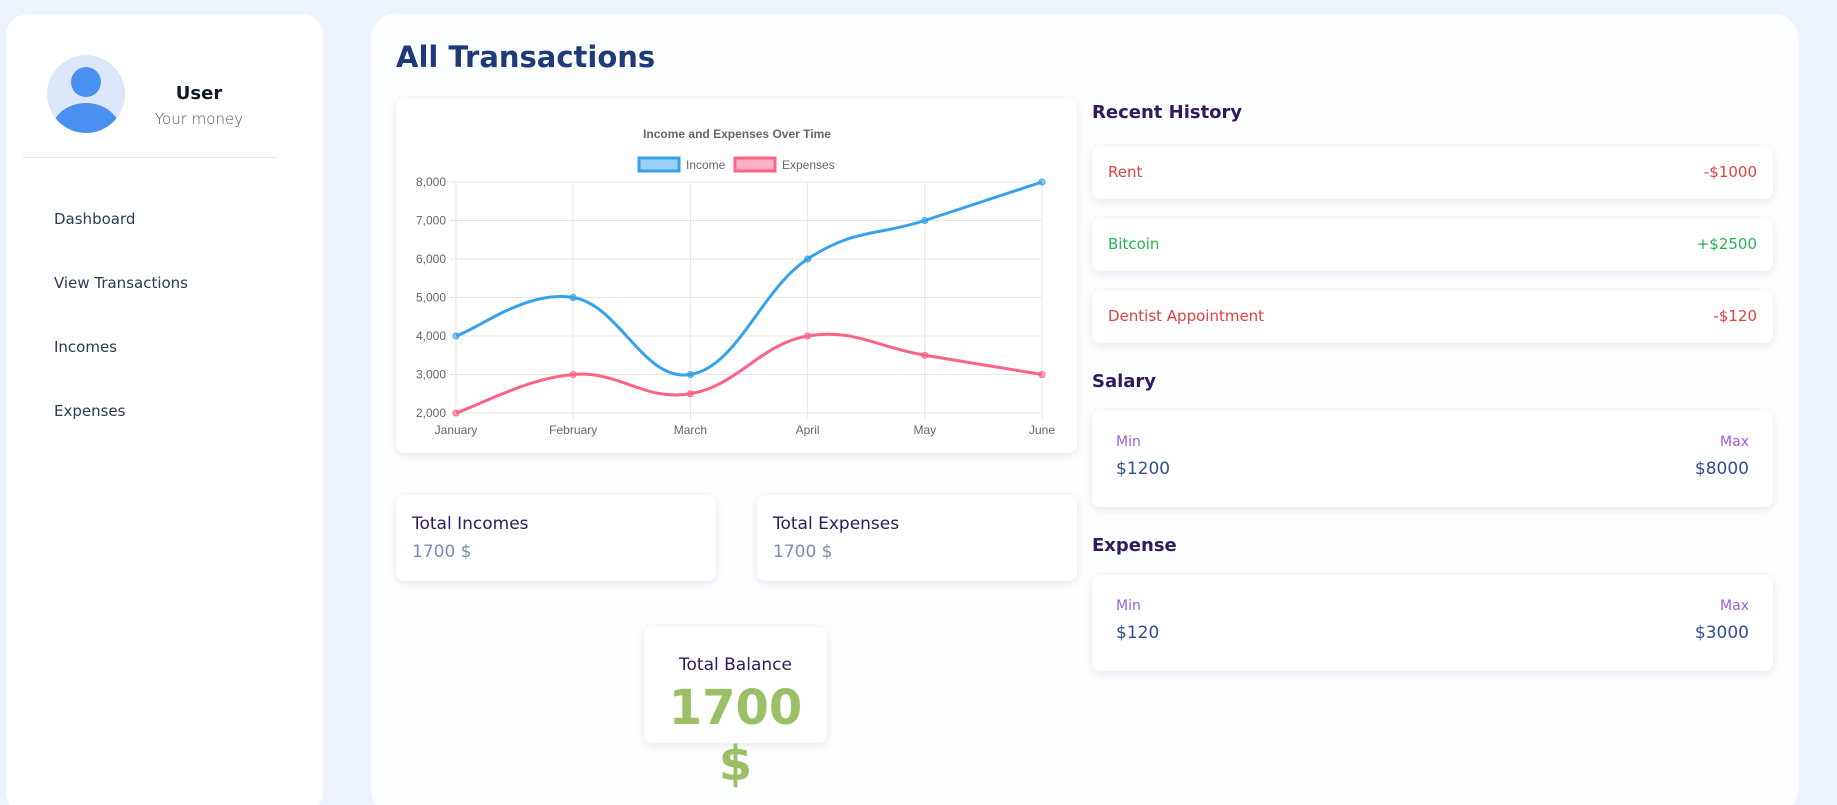 Image resolution: width=1837 pixels, height=805 pixels. I want to click on sidebar-item-dashboard: Dashboard, so click(121, 242).